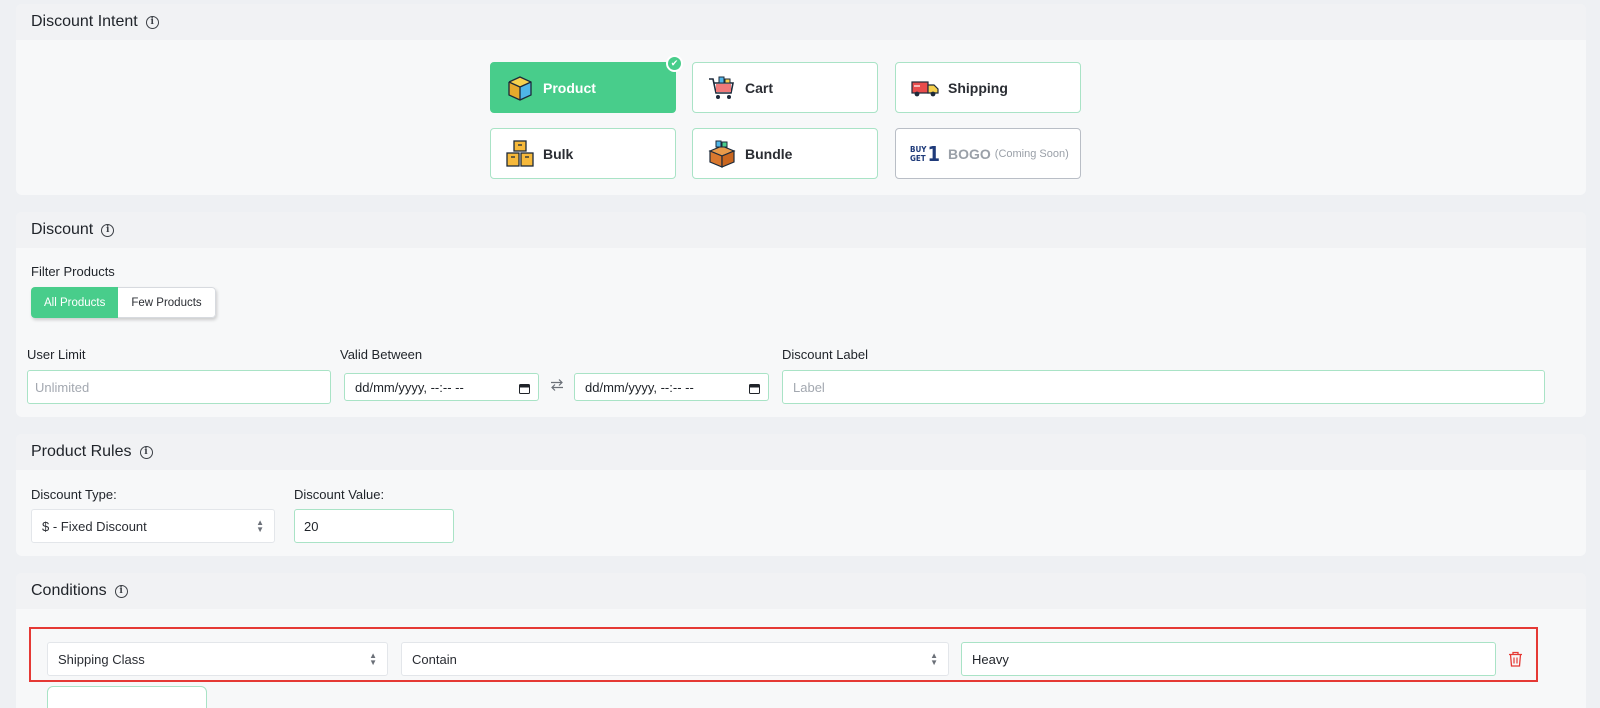 This screenshot has height=708, width=1600. I want to click on discount-value-label: Discount Value:, so click(339, 494).